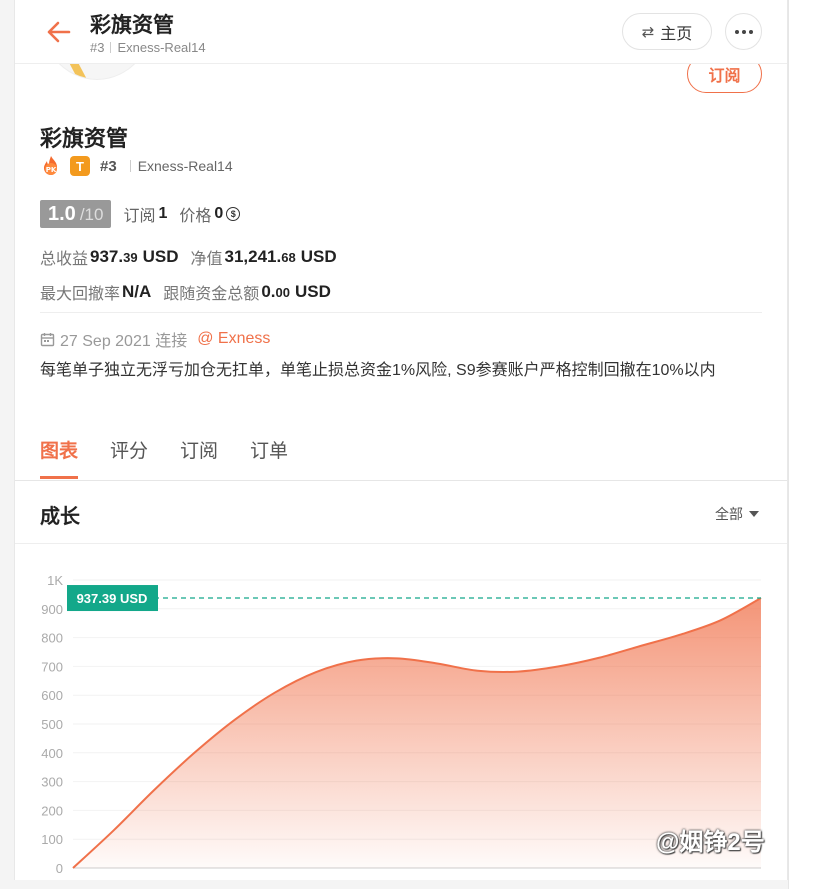 The height and width of the screenshot is (889, 827). What do you see at coordinates (736, 31) in the screenshot?
I see `more-icon` at bounding box center [736, 31].